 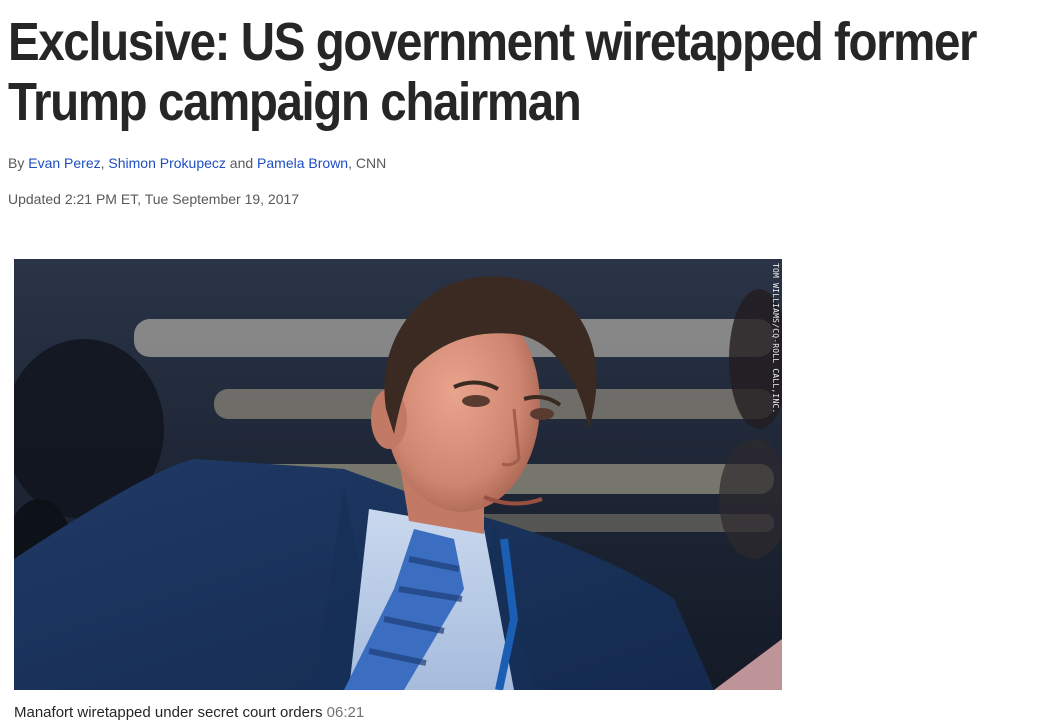 What do you see at coordinates (18, 163) in the screenshot?
I see `byline-prefix: By` at bounding box center [18, 163].